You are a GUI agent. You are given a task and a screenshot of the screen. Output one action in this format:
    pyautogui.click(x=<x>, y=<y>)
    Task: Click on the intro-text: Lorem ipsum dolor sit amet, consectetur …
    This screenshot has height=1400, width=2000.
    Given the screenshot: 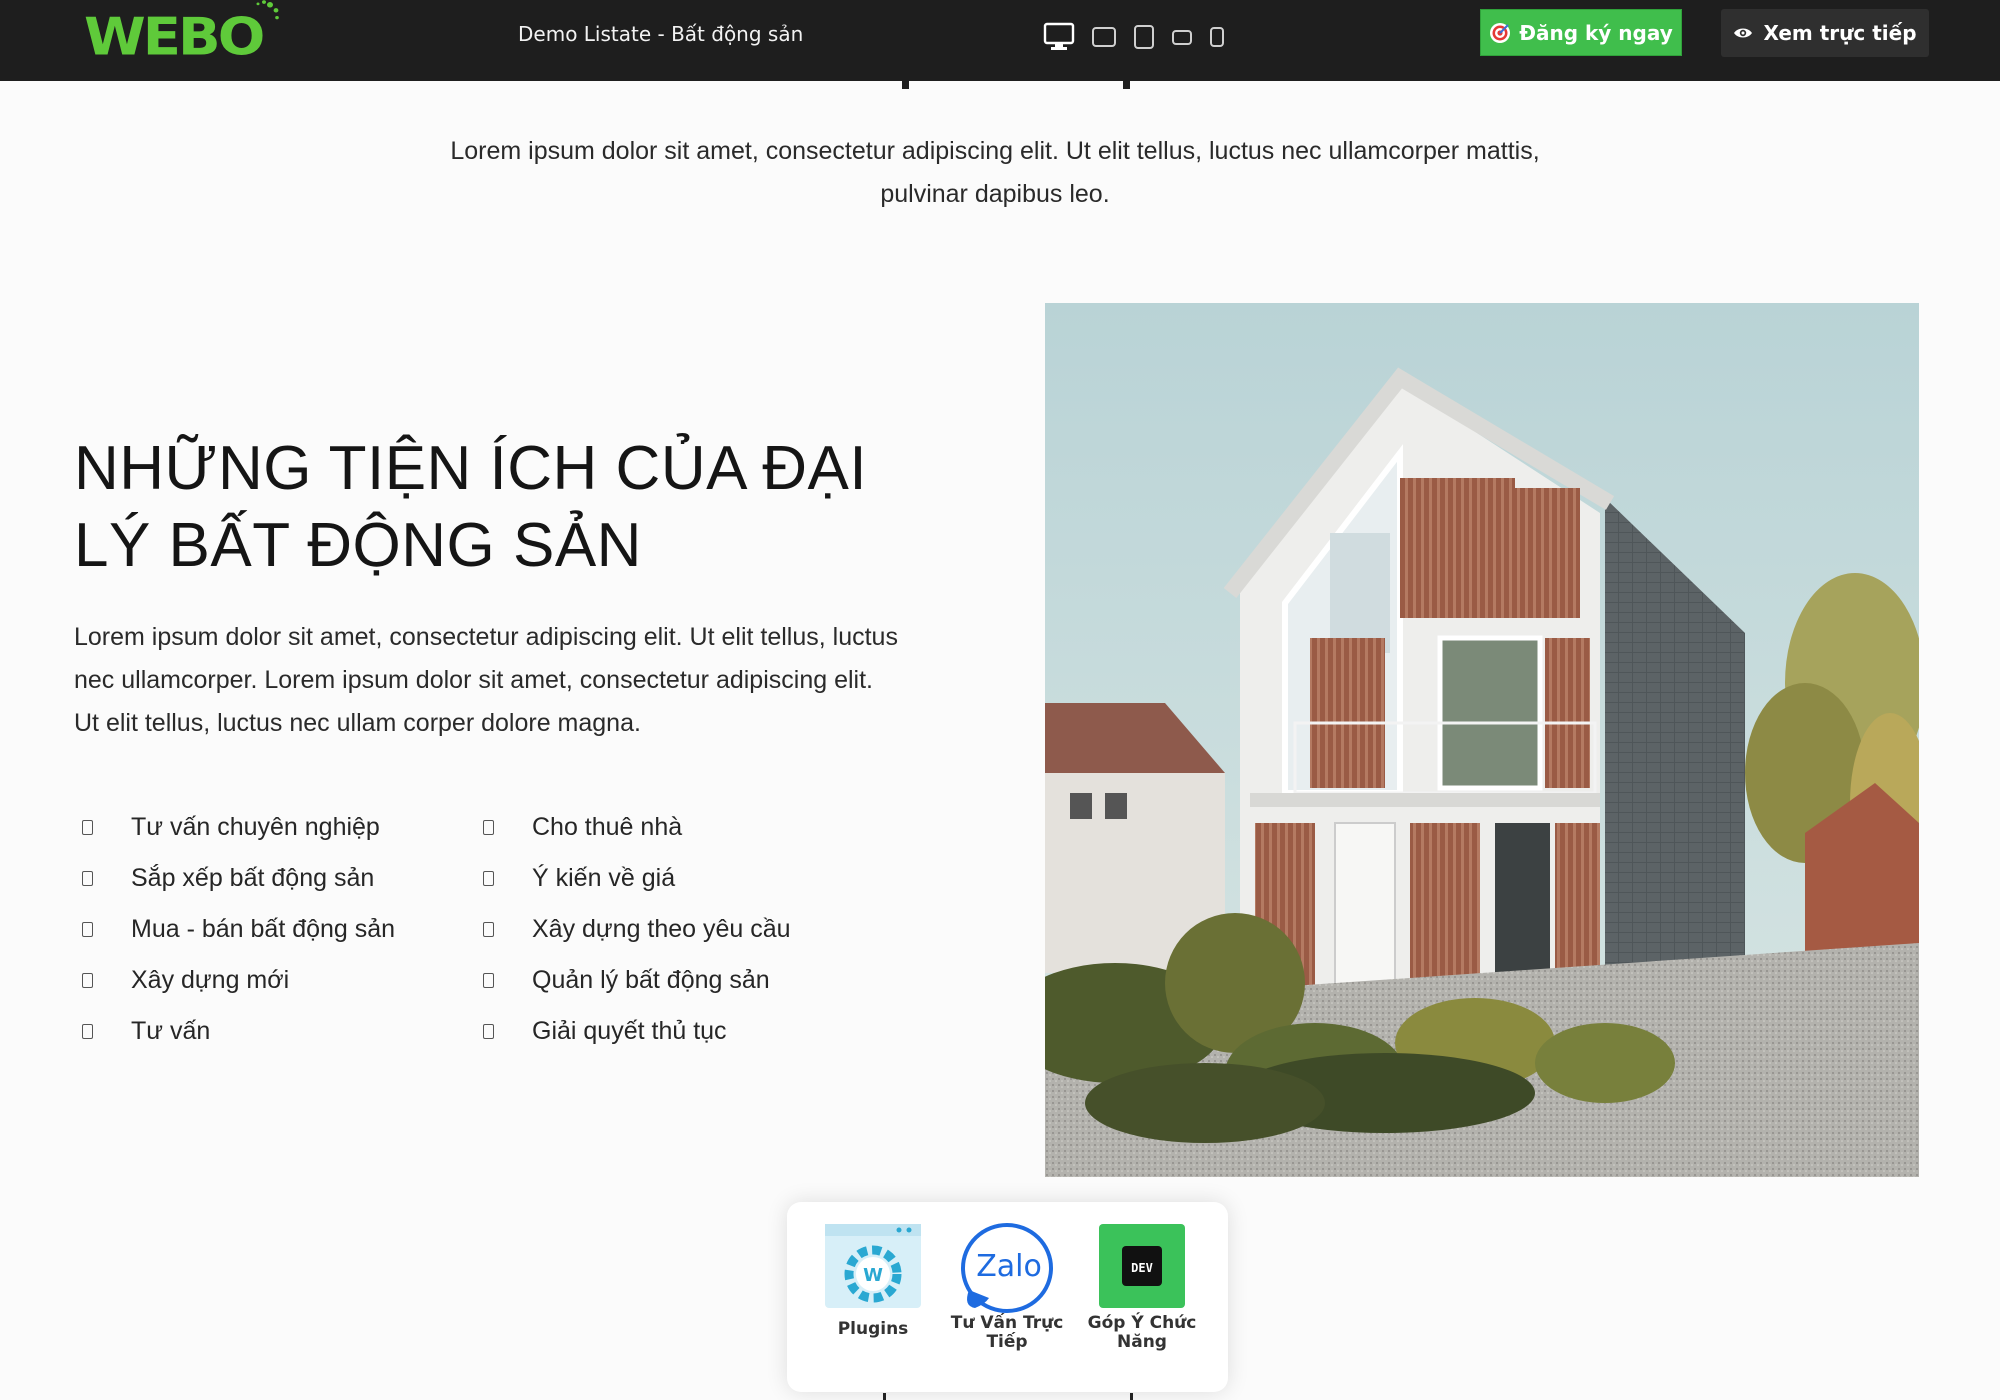 What is the action you would take?
    pyautogui.click(x=995, y=172)
    